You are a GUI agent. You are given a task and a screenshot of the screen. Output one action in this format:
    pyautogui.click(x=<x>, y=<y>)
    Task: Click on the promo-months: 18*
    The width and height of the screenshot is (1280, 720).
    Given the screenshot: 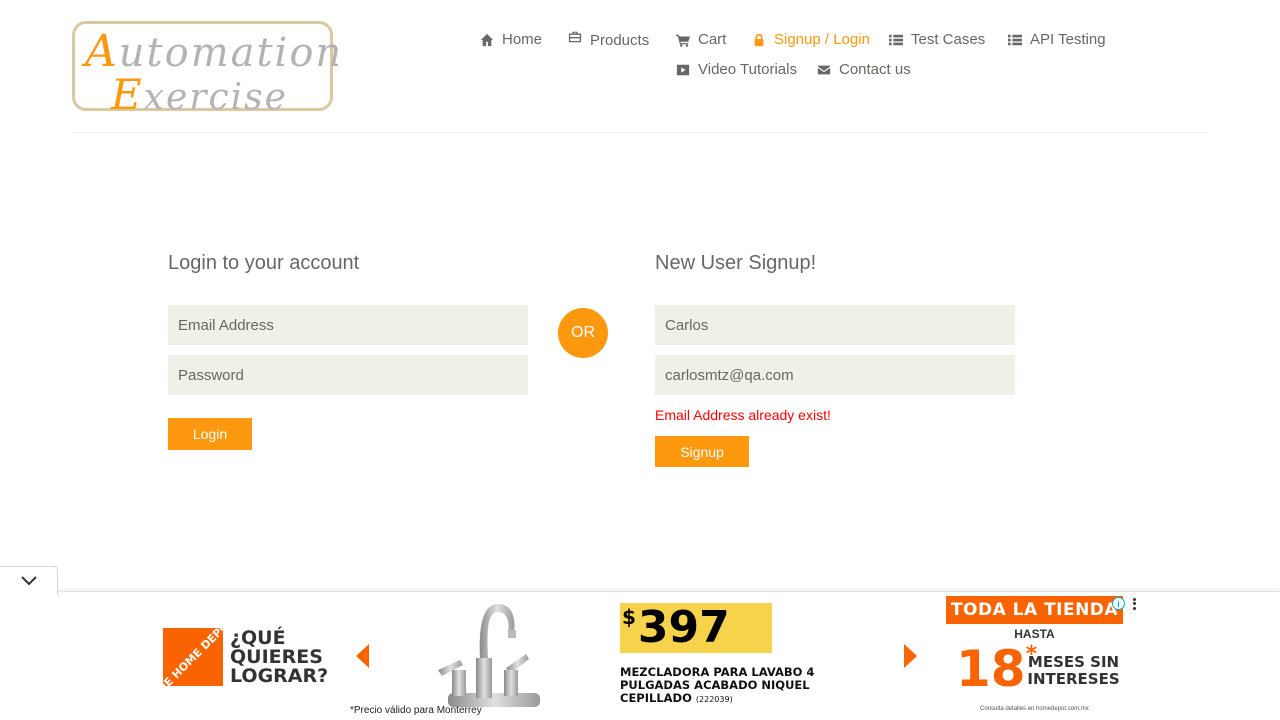 What is the action you would take?
    pyautogui.click(x=996, y=669)
    